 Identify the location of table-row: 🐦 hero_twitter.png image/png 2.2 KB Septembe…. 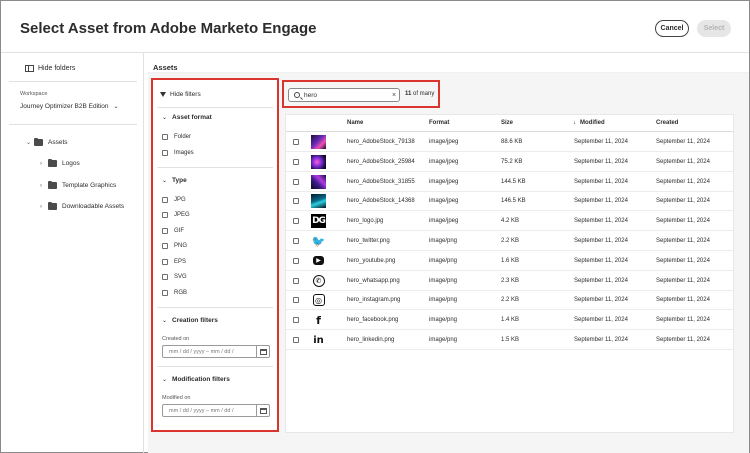
(509, 241).